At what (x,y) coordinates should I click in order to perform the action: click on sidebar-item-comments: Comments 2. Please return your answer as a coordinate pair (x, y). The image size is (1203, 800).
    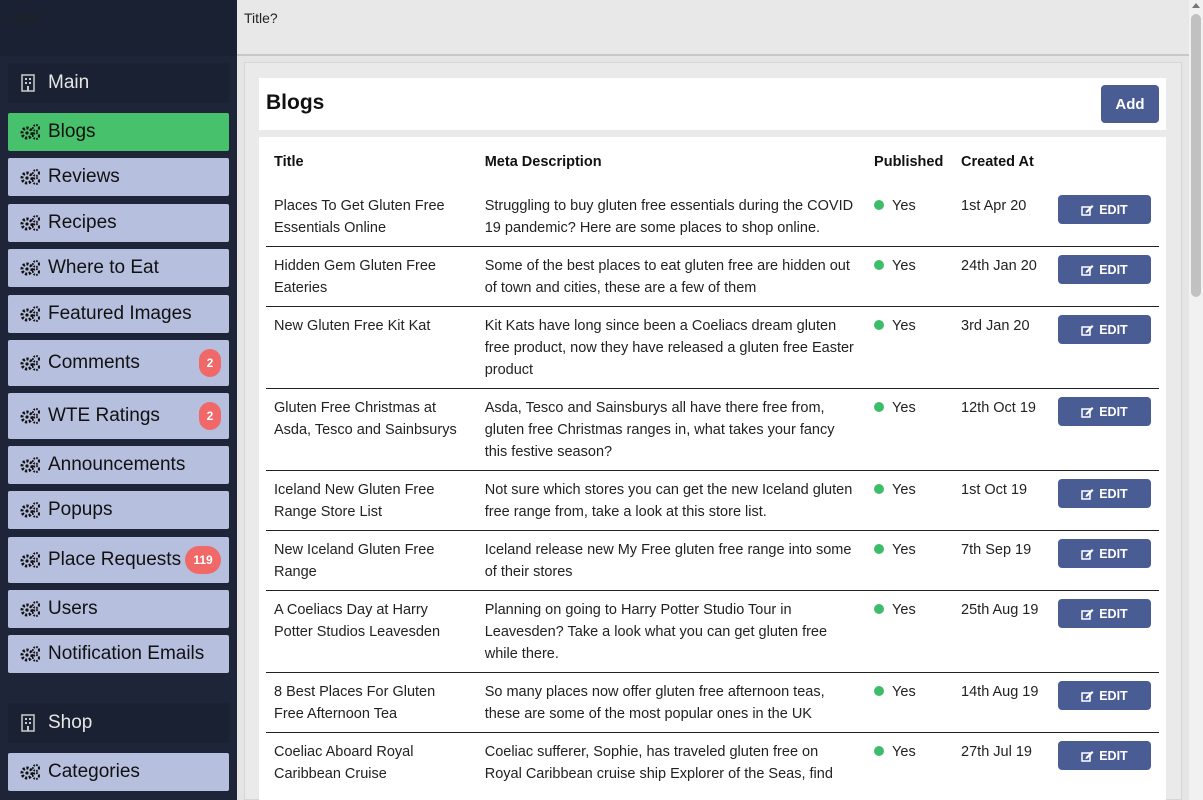
    Looking at the image, I should click on (118, 363).